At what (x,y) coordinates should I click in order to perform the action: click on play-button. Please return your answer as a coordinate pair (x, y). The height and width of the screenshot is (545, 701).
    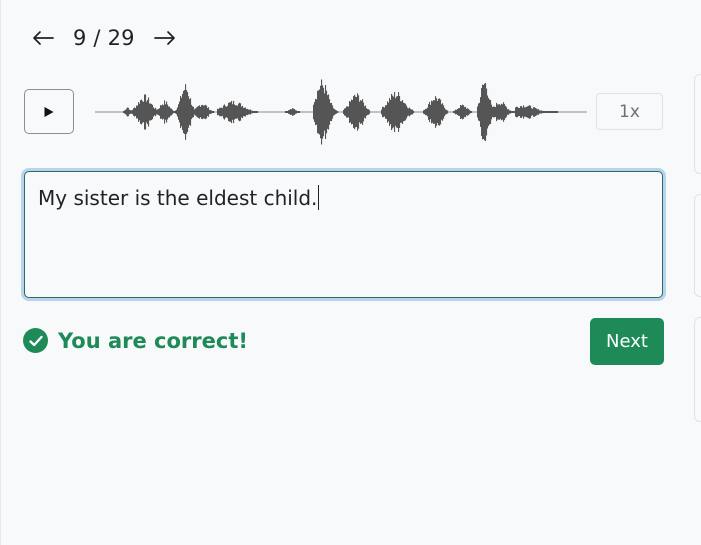
    Looking at the image, I should click on (49, 111).